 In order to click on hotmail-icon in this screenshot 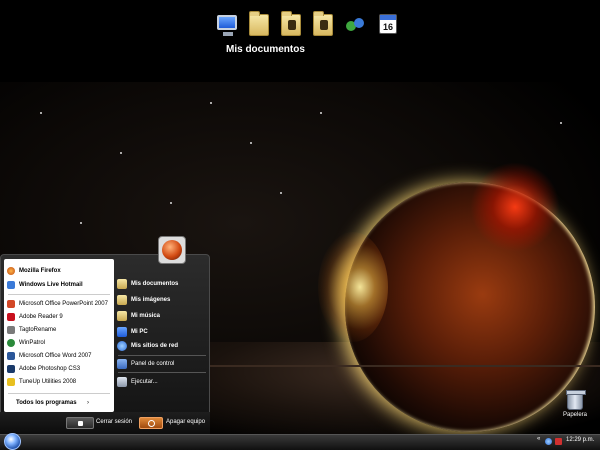, I will do `click(11, 284)`.